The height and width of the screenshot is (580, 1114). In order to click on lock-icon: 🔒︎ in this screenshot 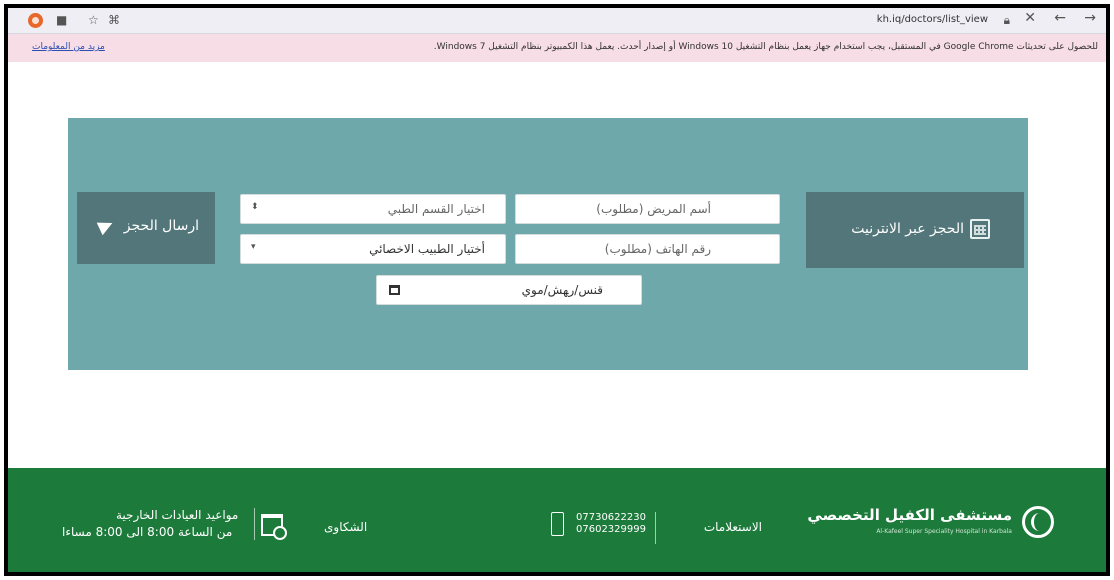, I will do `click(1007, 20)`.